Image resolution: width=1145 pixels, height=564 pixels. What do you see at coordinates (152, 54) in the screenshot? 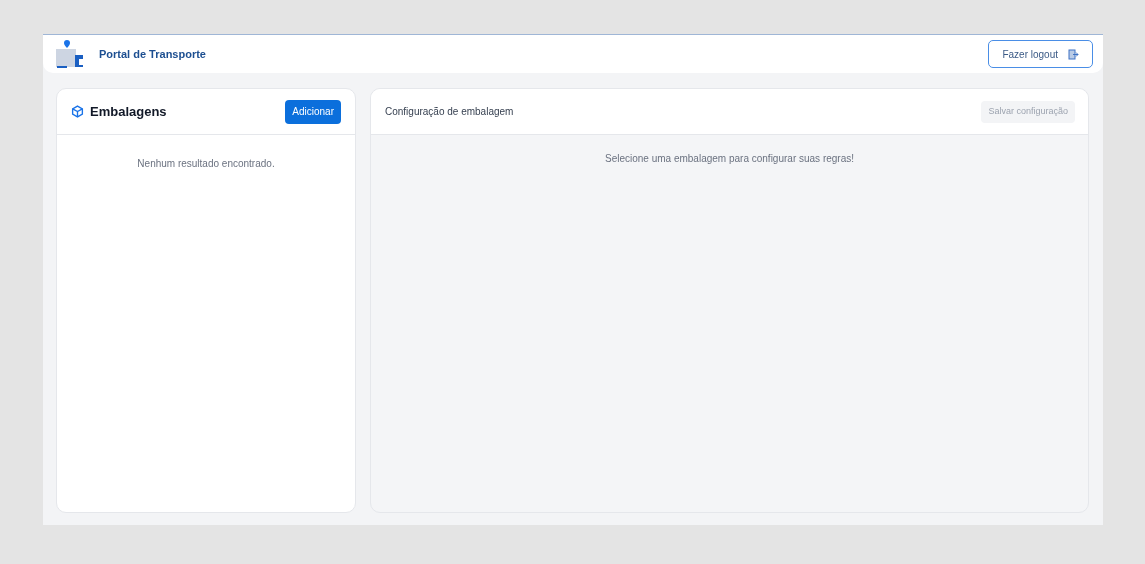
I see `app-title: Portal de Transporte` at bounding box center [152, 54].